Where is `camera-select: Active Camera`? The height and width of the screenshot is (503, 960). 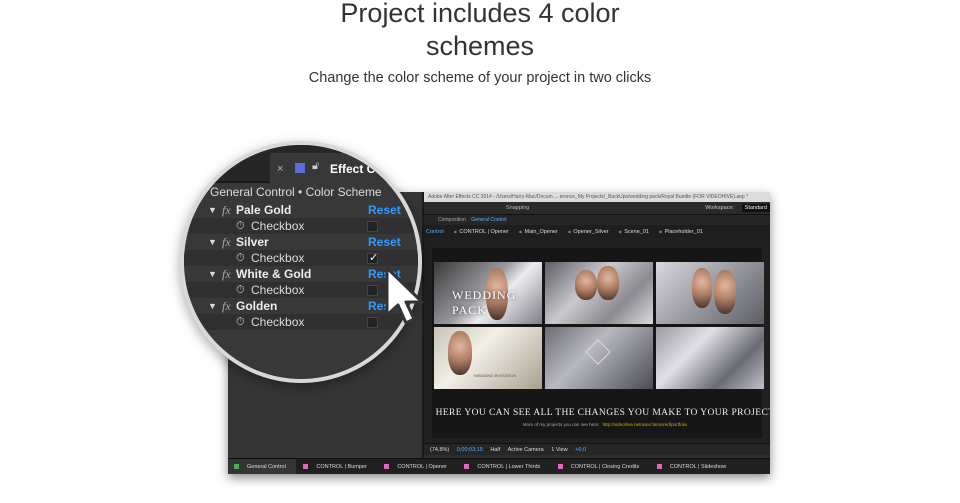 camera-select: Active Camera is located at coordinates (526, 449).